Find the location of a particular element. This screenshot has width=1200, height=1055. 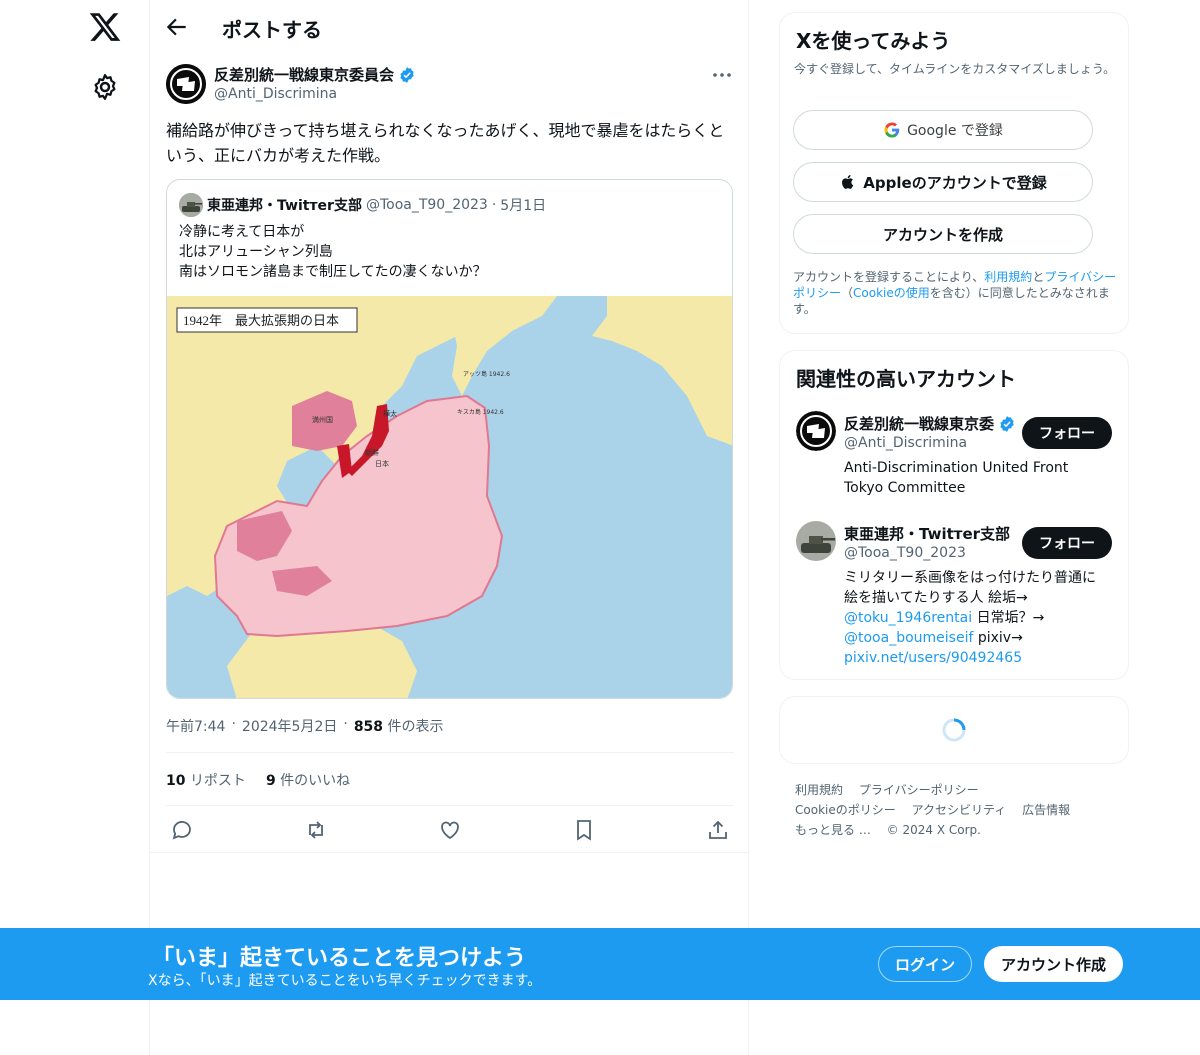

footer-link: 広告情報 is located at coordinates (1046, 810).